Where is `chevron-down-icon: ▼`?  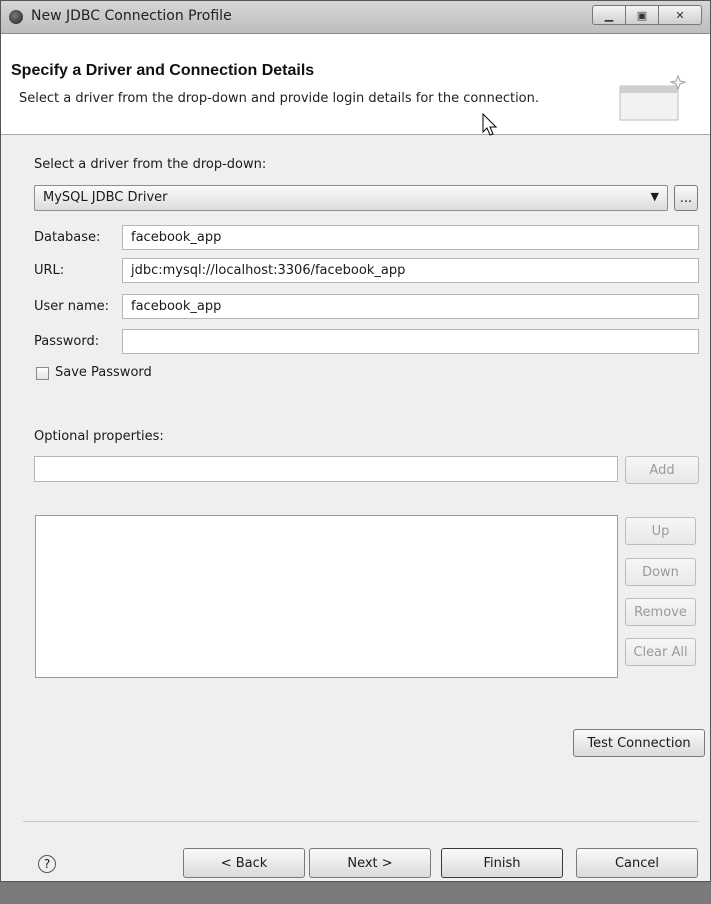 chevron-down-icon: ▼ is located at coordinates (654, 196).